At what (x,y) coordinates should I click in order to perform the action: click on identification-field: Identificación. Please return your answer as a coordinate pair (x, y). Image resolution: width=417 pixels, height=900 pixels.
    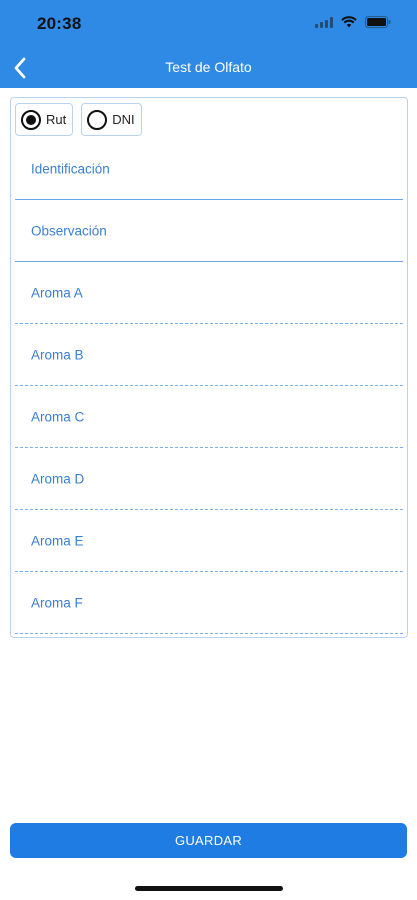
    Looking at the image, I should click on (209, 169).